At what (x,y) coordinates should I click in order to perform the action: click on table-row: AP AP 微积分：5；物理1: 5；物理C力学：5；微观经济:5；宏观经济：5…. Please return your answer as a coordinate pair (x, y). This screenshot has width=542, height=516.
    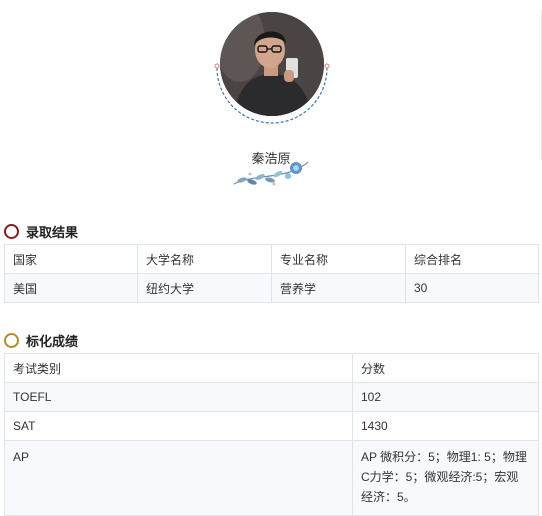
    Looking at the image, I should click on (271, 478).